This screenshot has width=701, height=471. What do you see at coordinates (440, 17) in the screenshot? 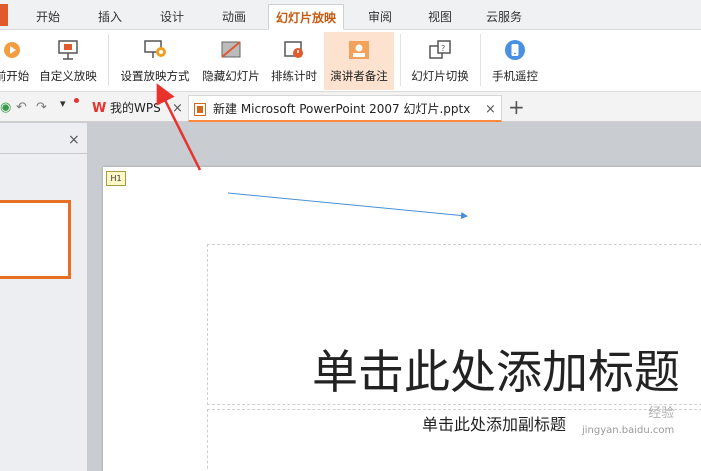
I see `tab-view: 视图` at bounding box center [440, 17].